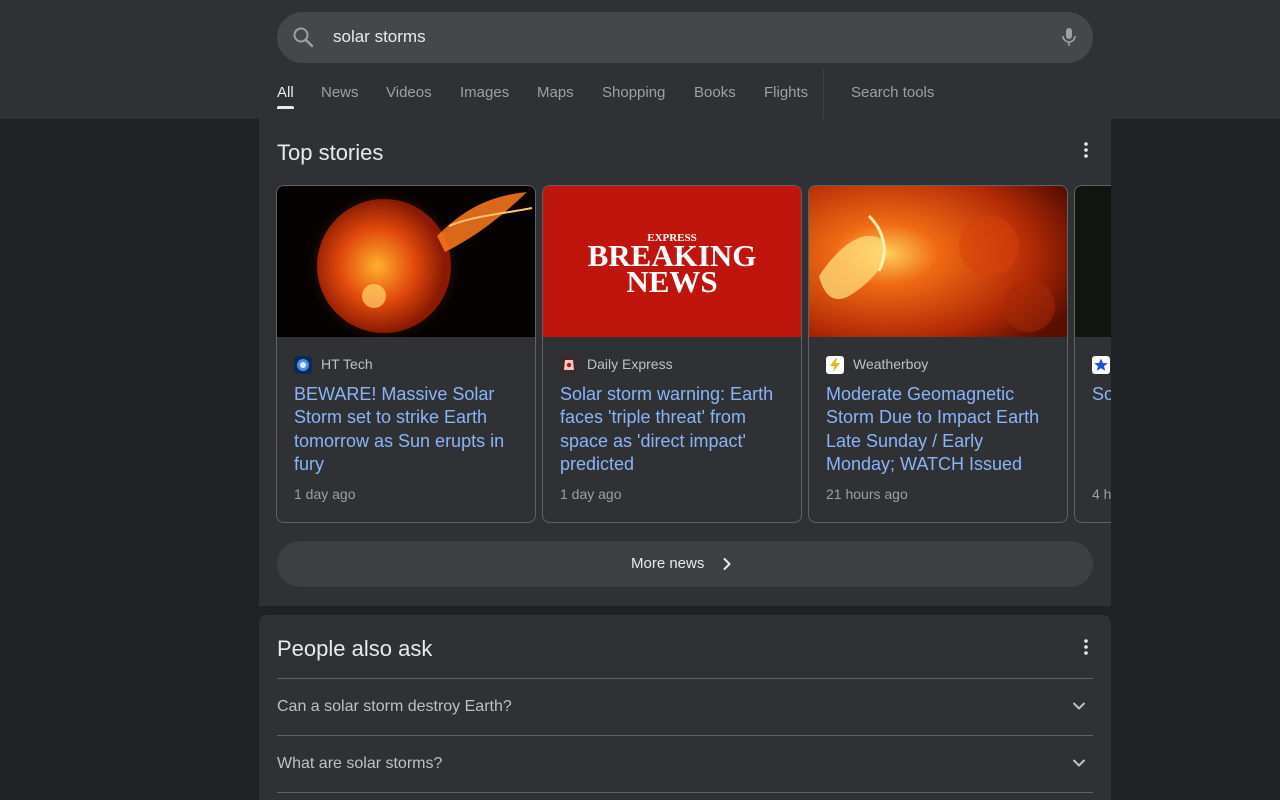 This screenshot has width=1280, height=800. What do you see at coordinates (360, 763) in the screenshot?
I see `question-text: What are solar storms?` at bounding box center [360, 763].